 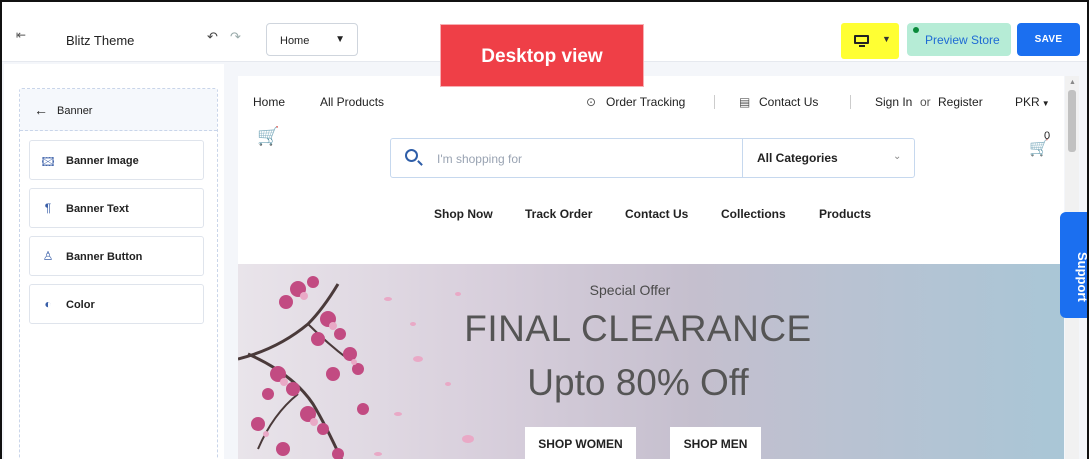 What do you see at coordinates (411, 155) in the screenshot?
I see `search-icon` at bounding box center [411, 155].